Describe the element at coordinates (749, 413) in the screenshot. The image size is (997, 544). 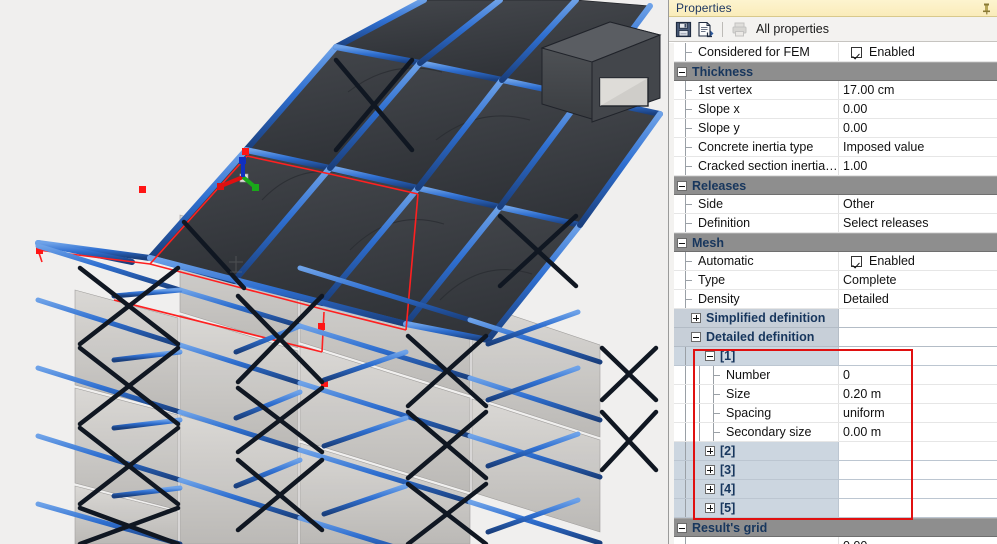
I see `property-label: Spacing` at that location.